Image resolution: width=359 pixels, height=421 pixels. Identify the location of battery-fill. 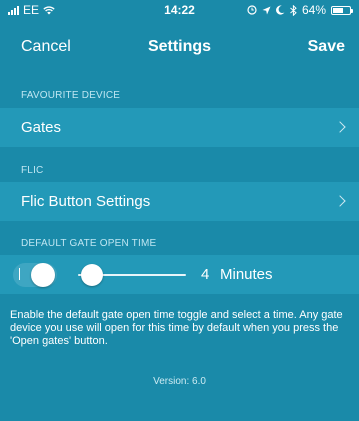
(338, 10).